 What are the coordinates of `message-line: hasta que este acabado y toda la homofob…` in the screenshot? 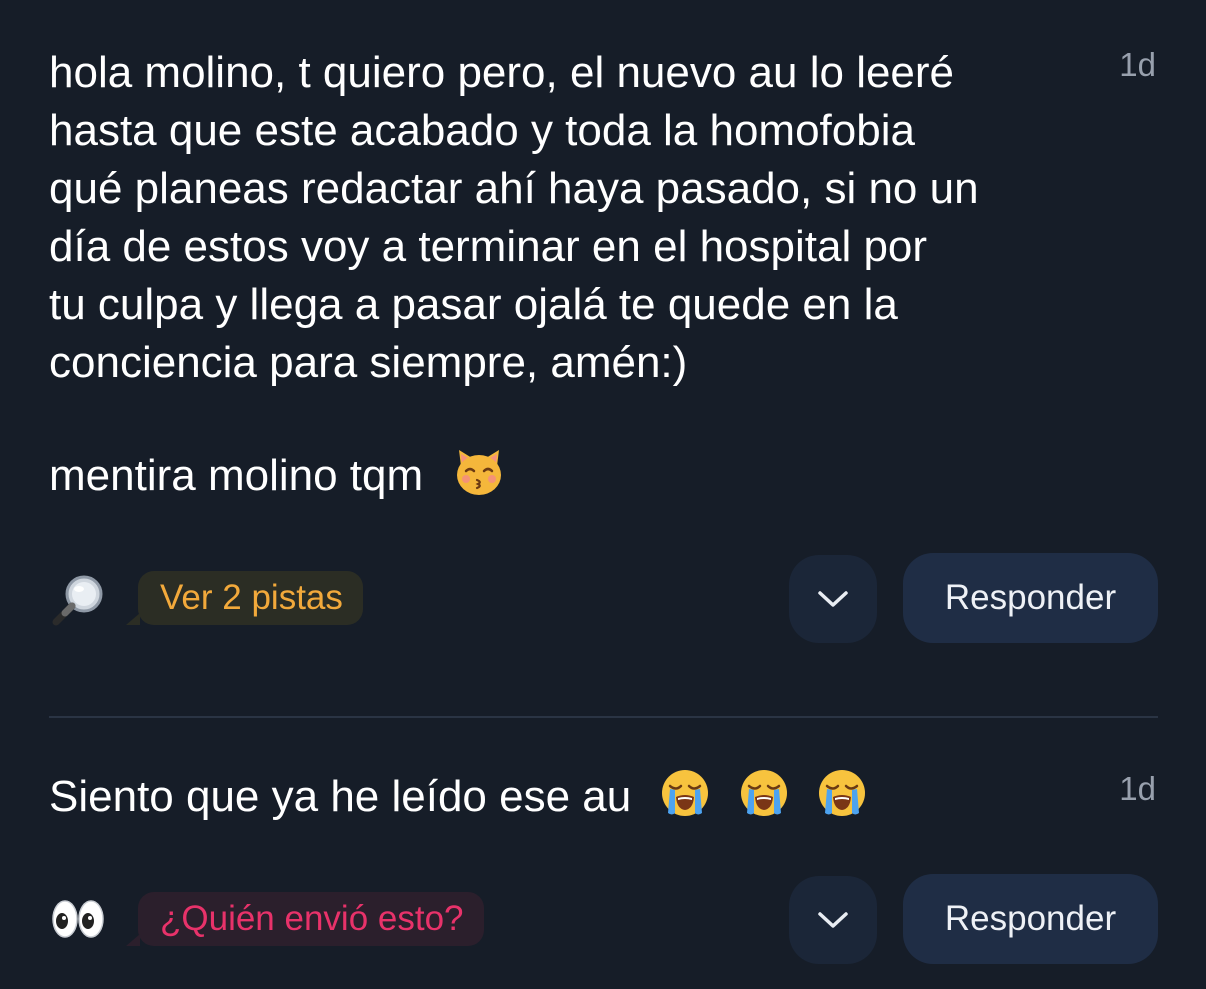 It's located at (482, 130).